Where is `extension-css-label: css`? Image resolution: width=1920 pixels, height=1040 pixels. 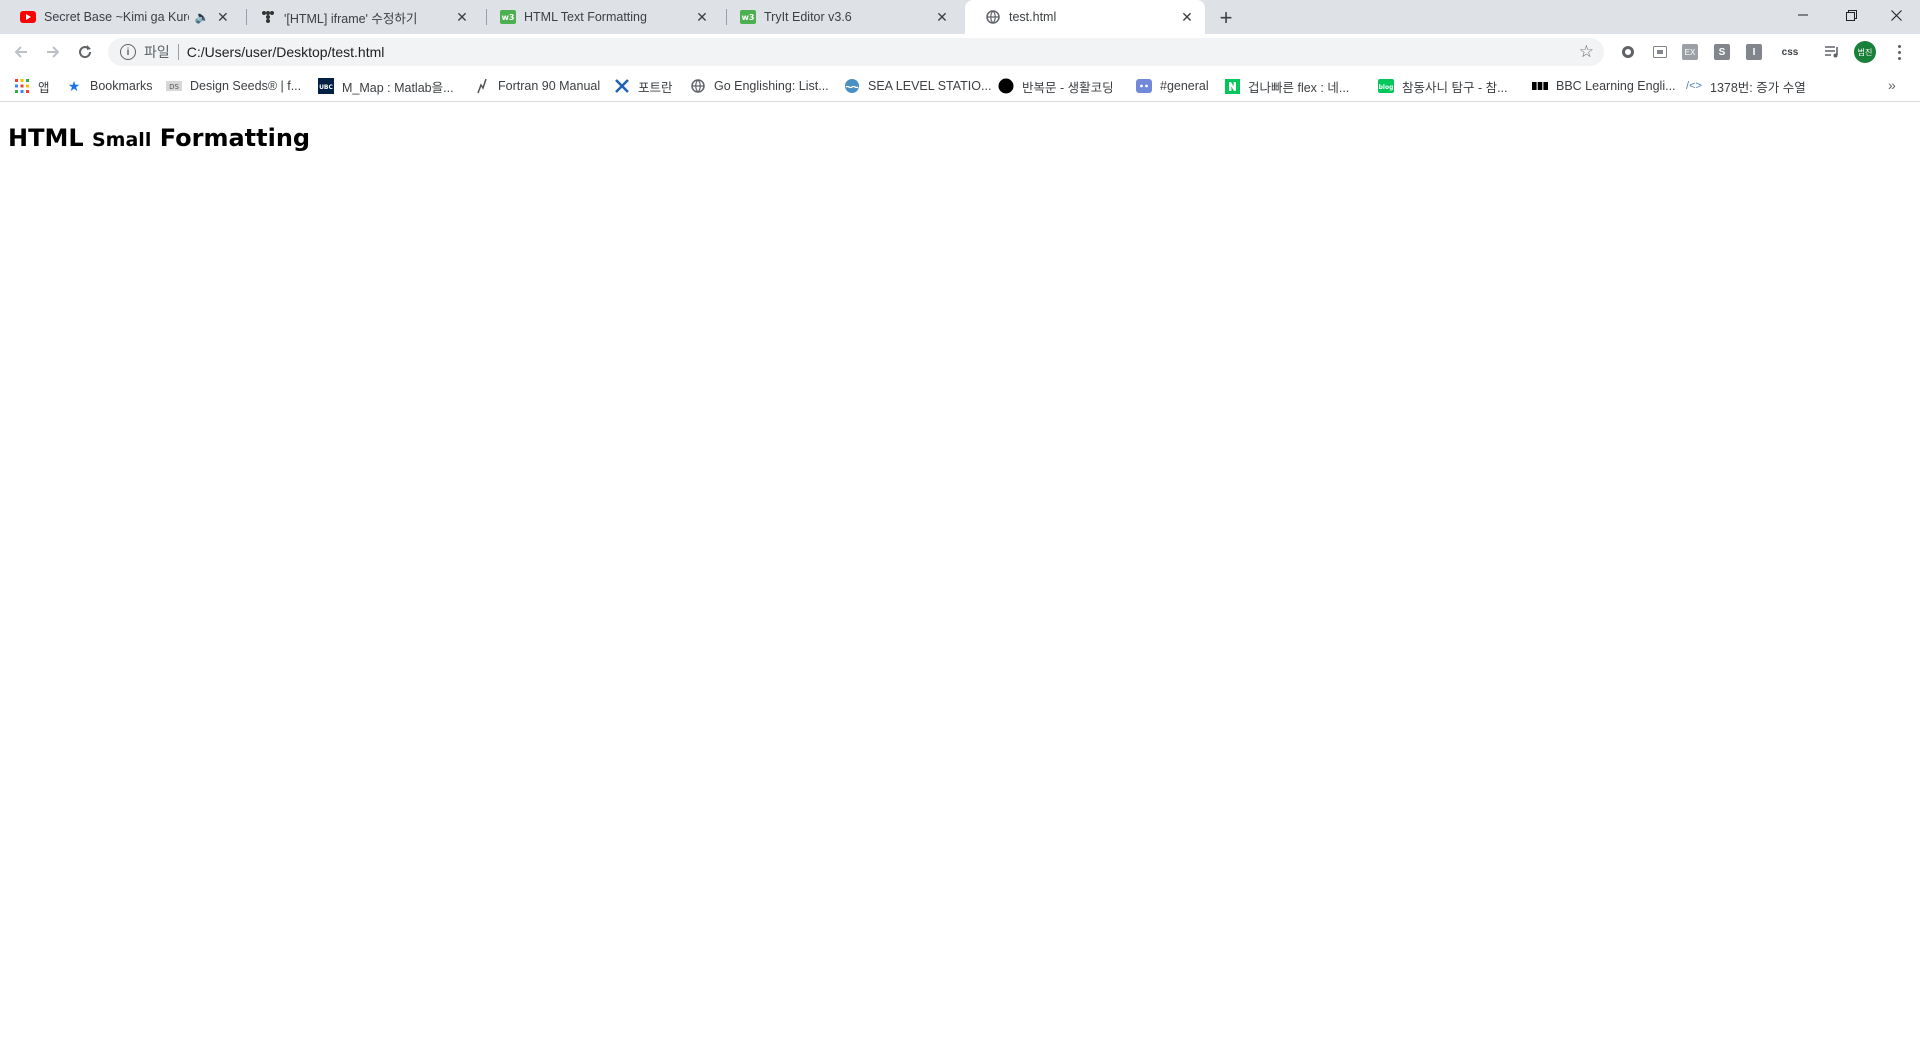 extension-css-label: css is located at coordinates (1790, 52).